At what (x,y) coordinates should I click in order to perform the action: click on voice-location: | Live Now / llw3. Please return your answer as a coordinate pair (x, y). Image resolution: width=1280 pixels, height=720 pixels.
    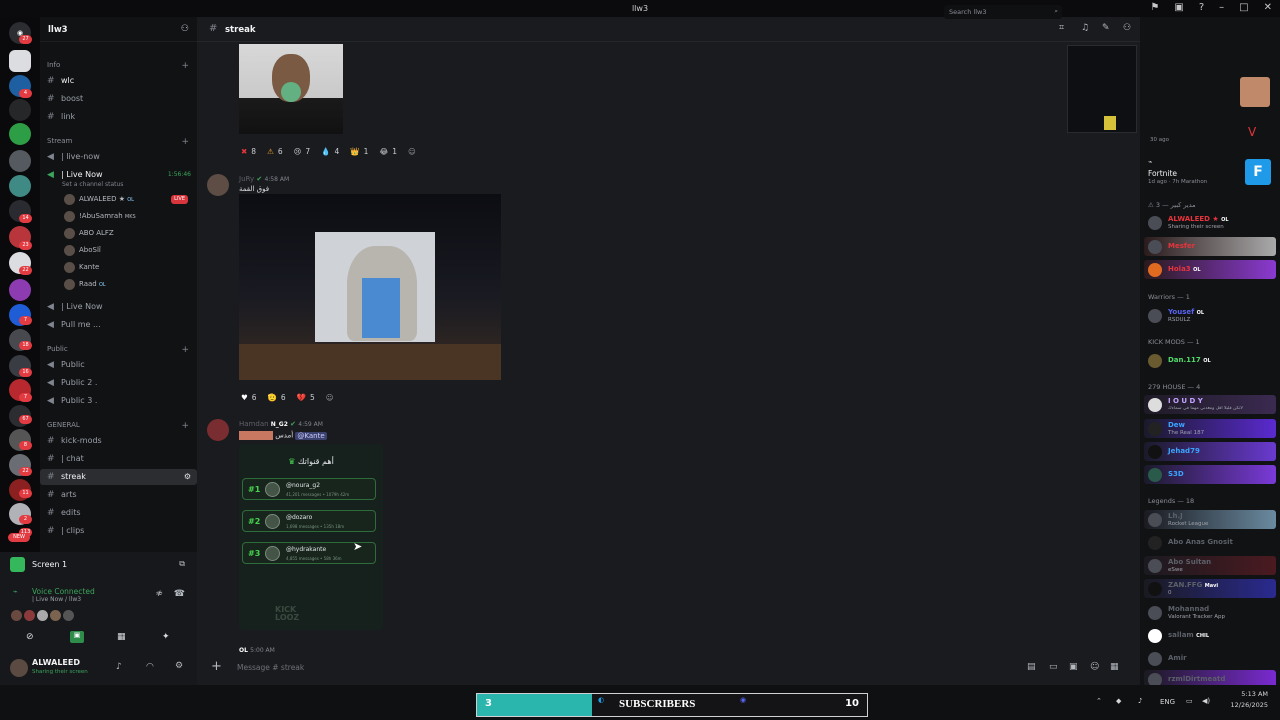
    Looking at the image, I should click on (56, 599).